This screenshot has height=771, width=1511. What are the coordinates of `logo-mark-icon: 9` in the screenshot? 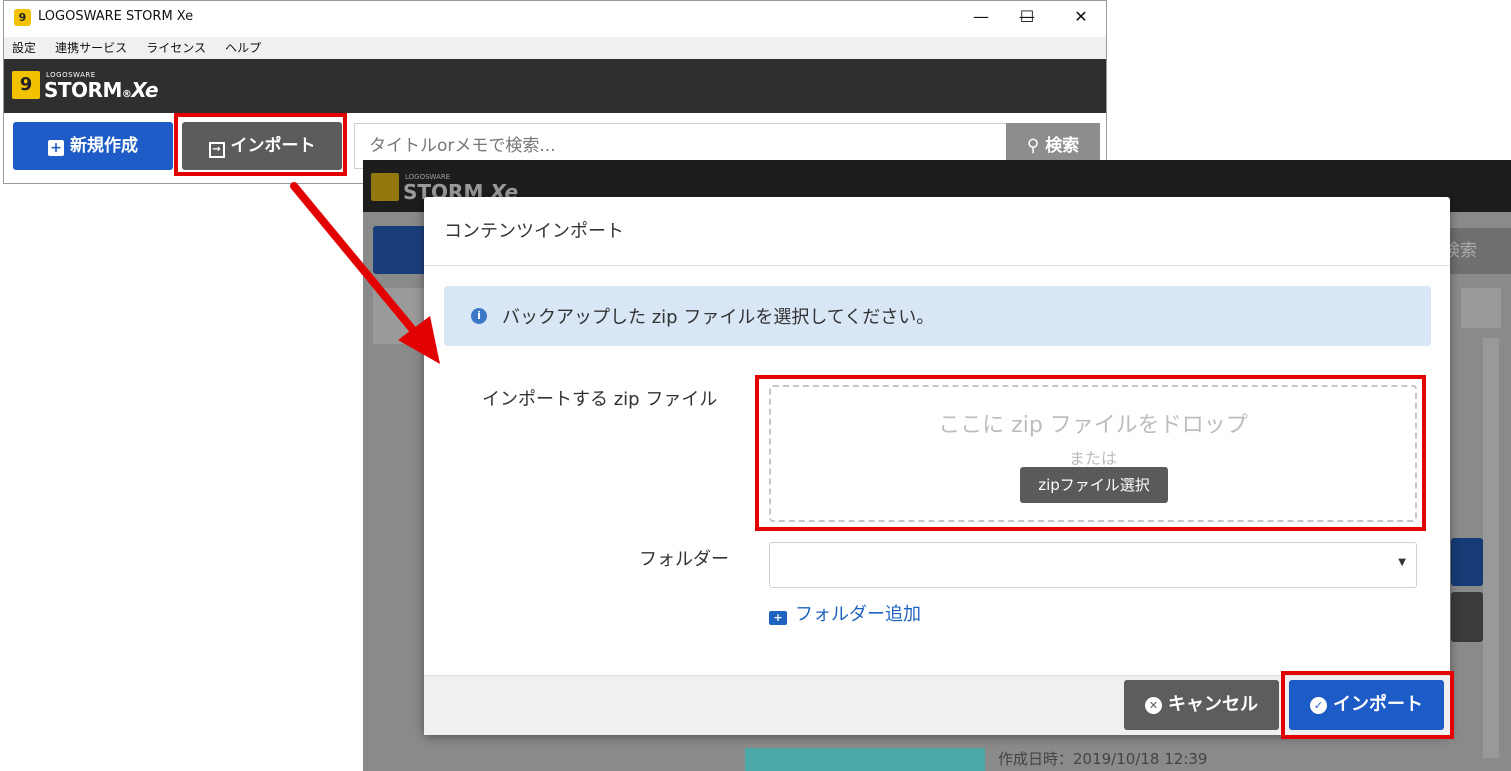 It's located at (26, 85).